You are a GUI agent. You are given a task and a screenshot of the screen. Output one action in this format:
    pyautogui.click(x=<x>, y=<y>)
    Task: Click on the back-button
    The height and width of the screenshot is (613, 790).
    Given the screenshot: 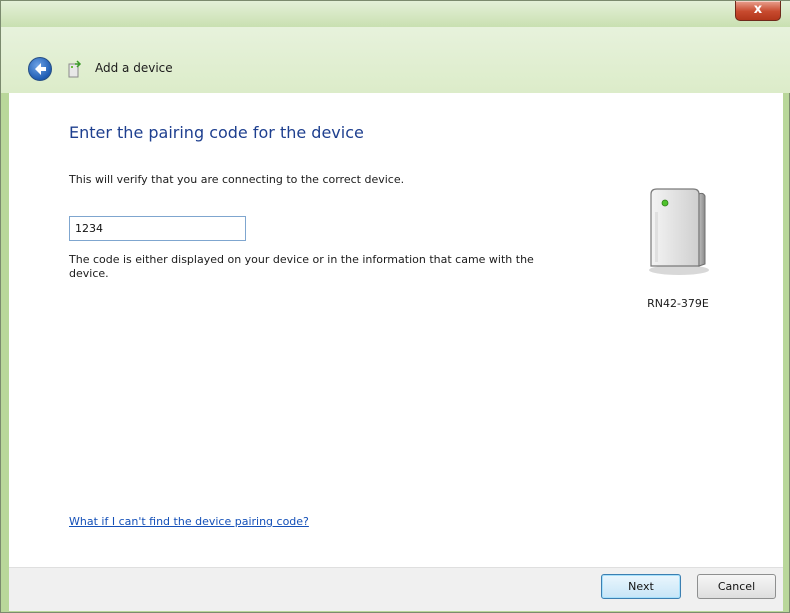 What is the action you would take?
    pyautogui.click(x=40, y=69)
    